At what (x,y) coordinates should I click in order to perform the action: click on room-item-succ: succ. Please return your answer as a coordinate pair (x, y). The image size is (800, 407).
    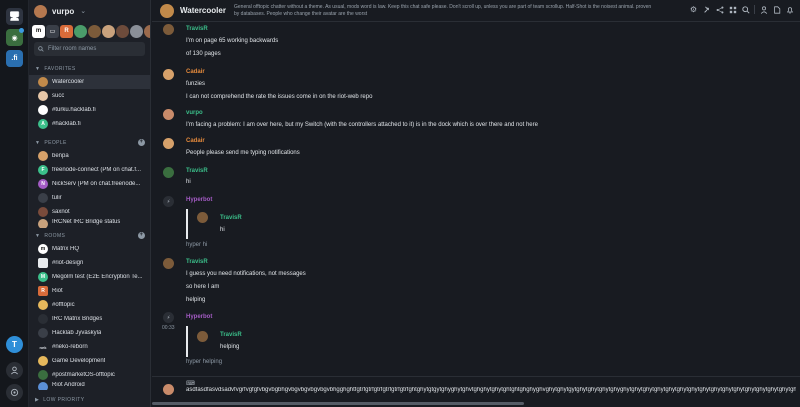
    Looking at the image, I should click on (89, 96).